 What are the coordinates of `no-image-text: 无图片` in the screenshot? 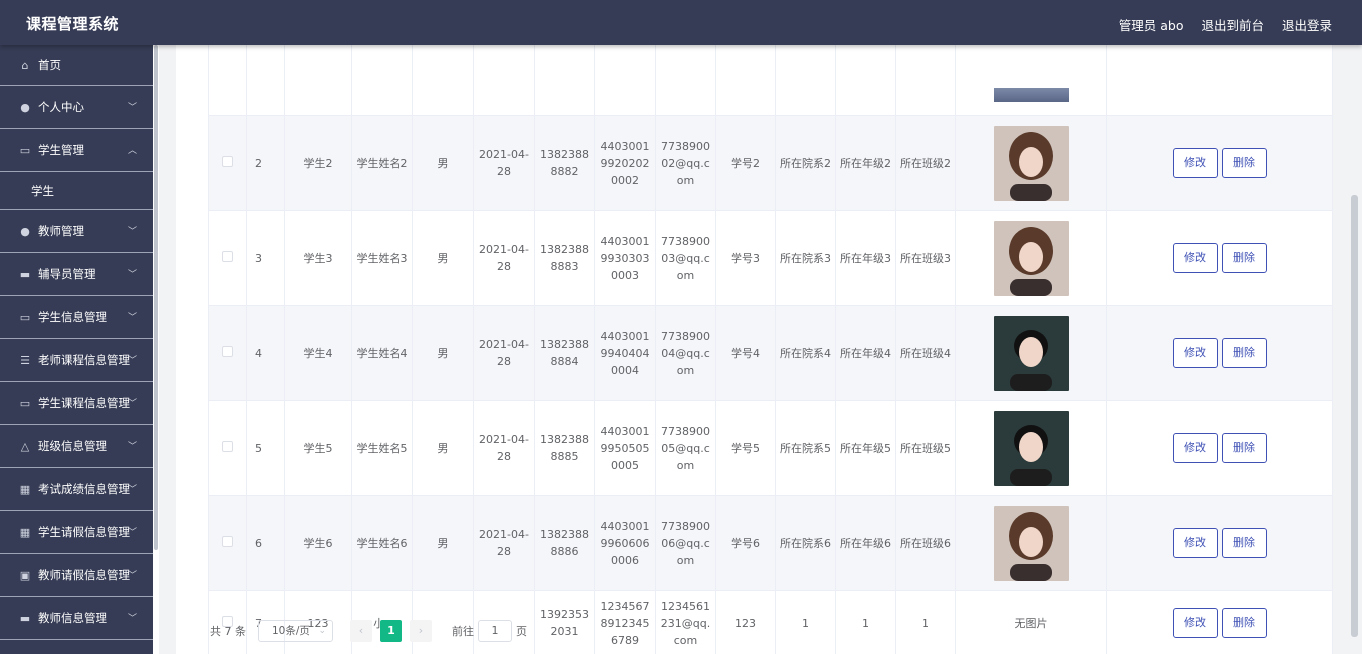 It's located at (1031, 623).